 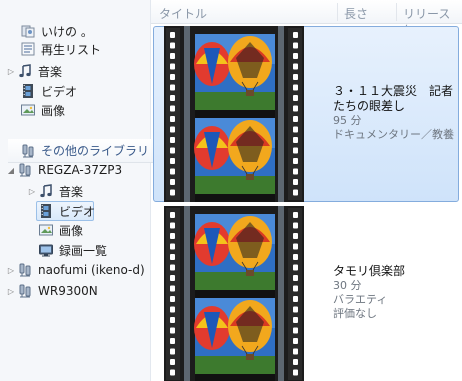 What do you see at coordinates (393, 98) in the screenshot?
I see `video-title: ３・１１大震災 記者たちの眼差し` at bounding box center [393, 98].